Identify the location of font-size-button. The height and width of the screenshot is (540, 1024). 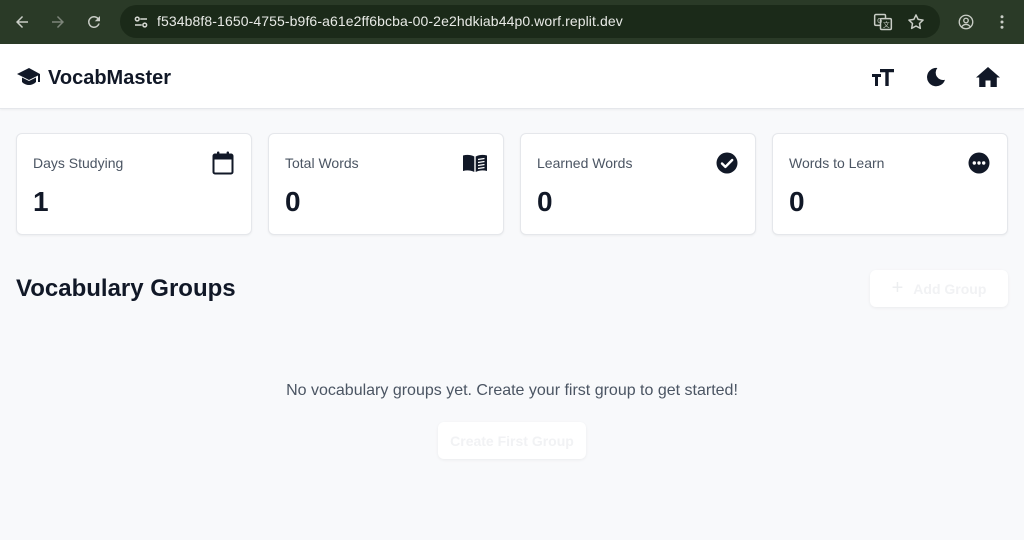
(883, 77).